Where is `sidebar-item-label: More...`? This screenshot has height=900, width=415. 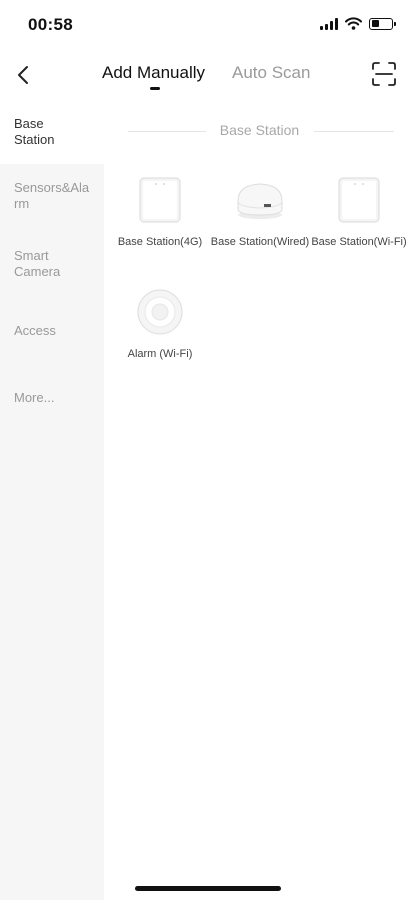 sidebar-item-label: More... is located at coordinates (34, 397).